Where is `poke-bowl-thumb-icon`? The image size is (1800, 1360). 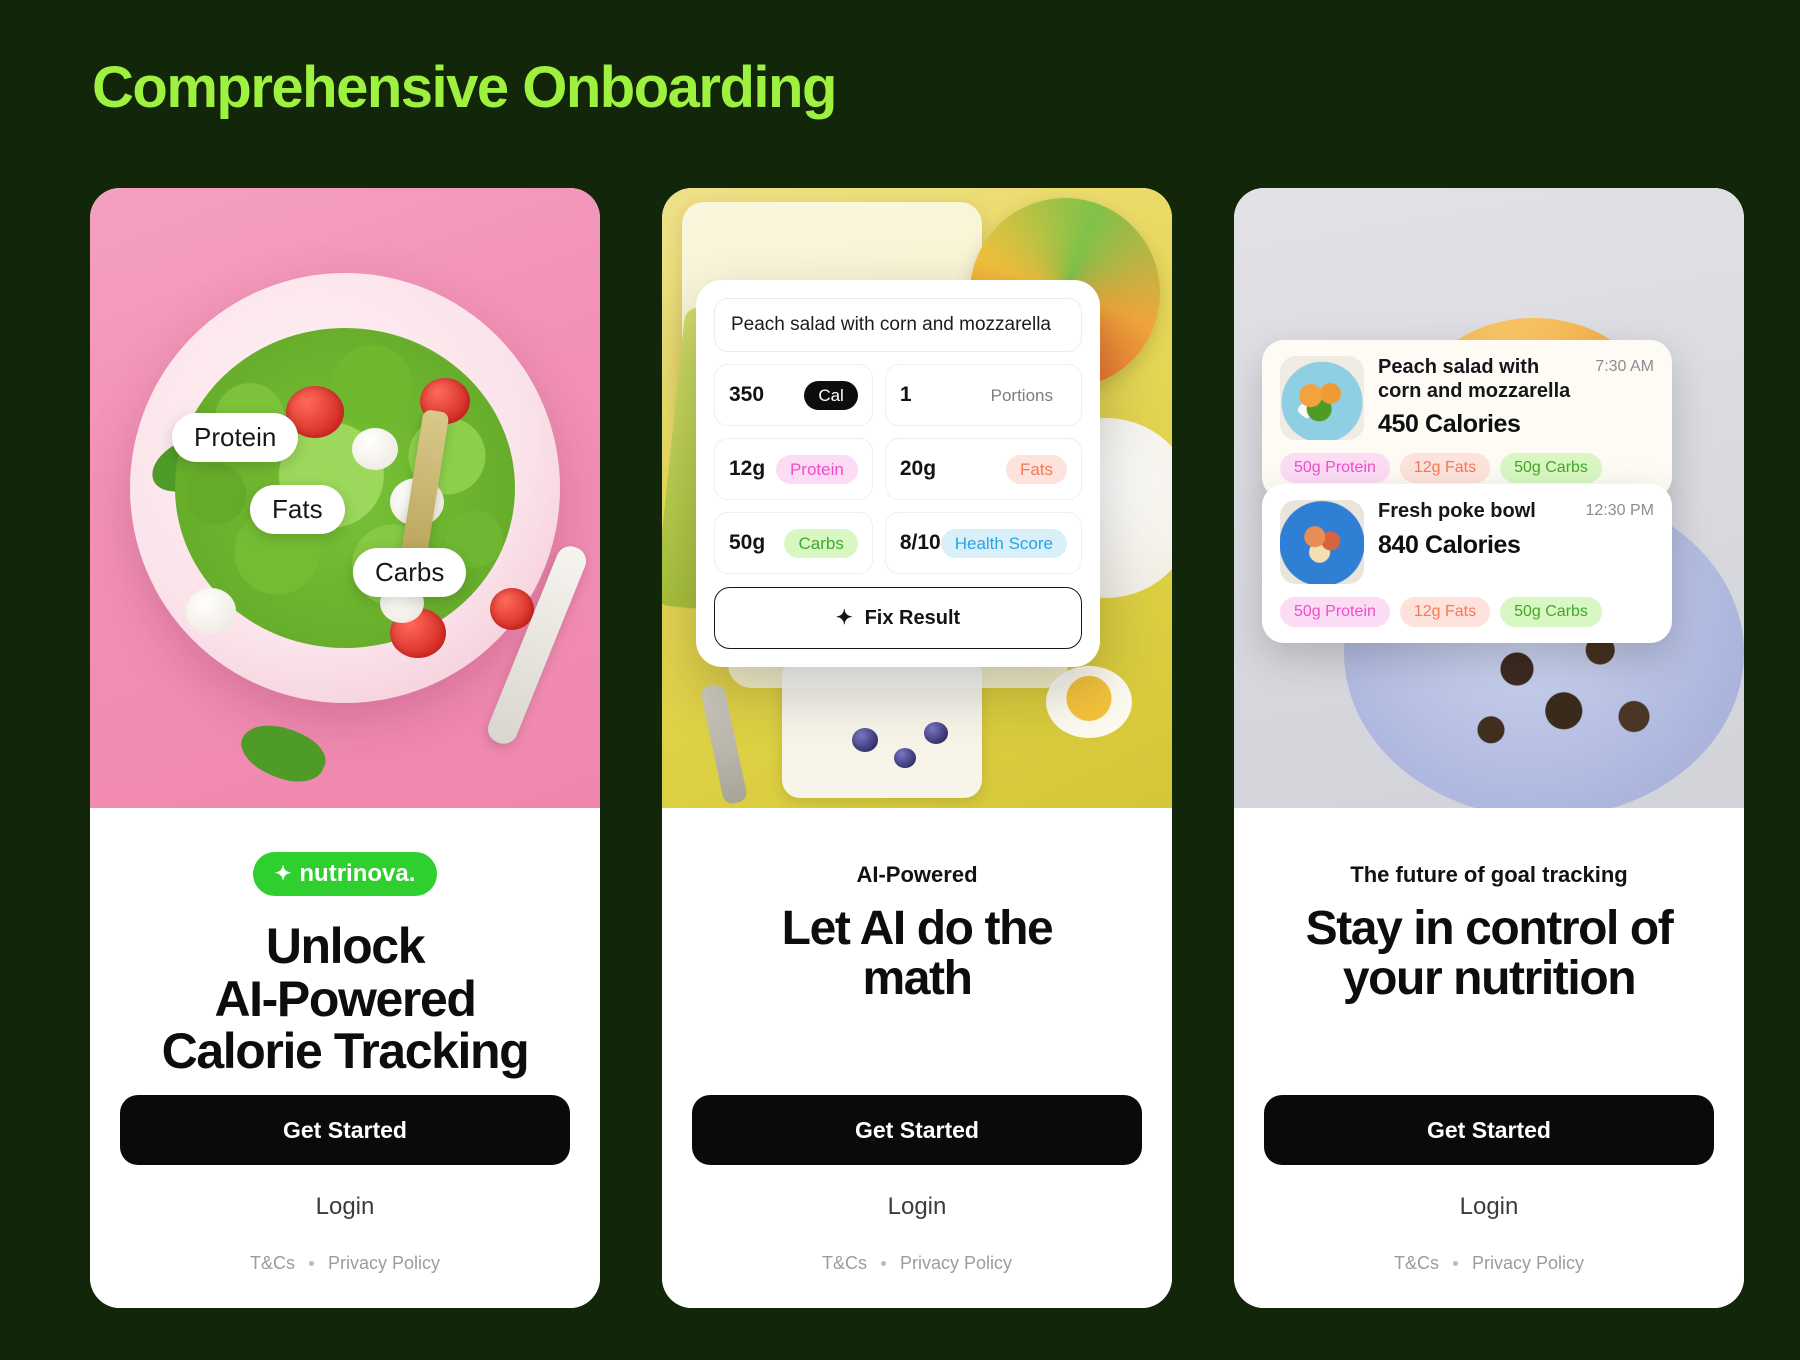 poke-bowl-thumb-icon is located at coordinates (1322, 542).